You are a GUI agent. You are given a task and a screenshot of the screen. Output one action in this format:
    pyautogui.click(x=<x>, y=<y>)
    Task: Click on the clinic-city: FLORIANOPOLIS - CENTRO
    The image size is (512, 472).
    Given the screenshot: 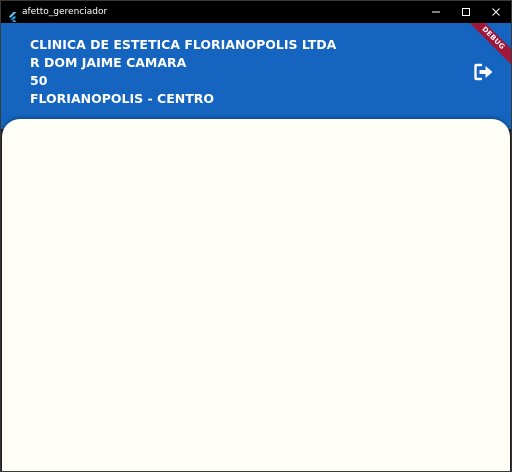 What is the action you would take?
    pyautogui.click(x=122, y=98)
    